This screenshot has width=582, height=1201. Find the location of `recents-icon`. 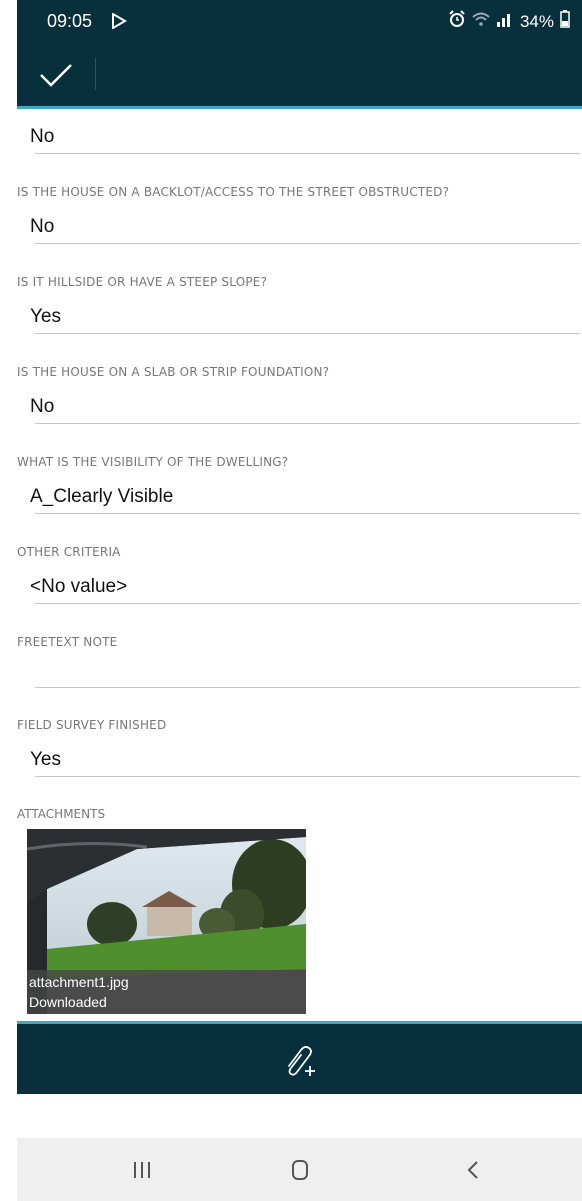

recents-icon is located at coordinates (142, 1175).